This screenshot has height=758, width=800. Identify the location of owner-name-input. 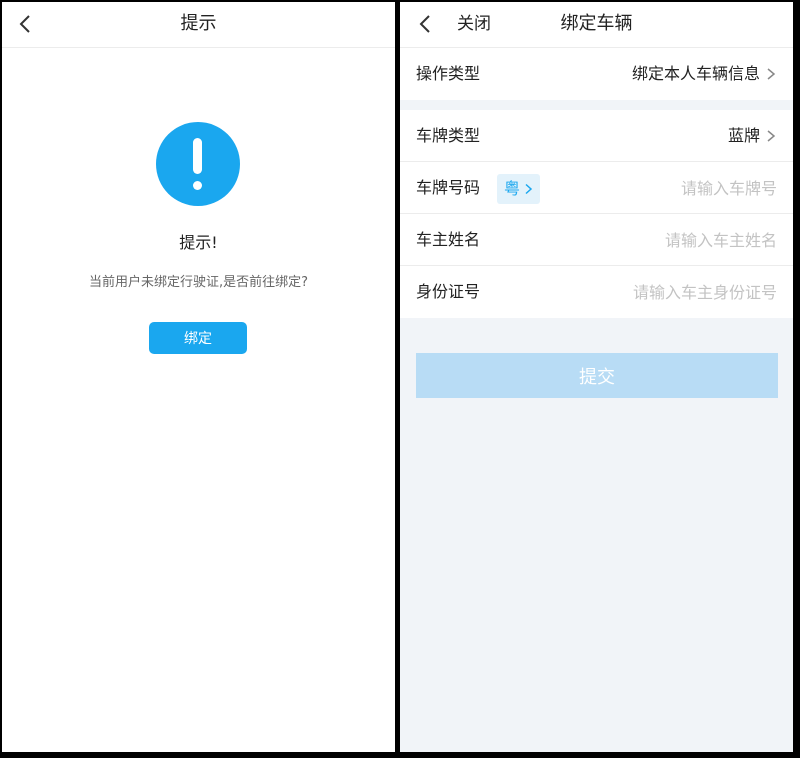
(677, 240).